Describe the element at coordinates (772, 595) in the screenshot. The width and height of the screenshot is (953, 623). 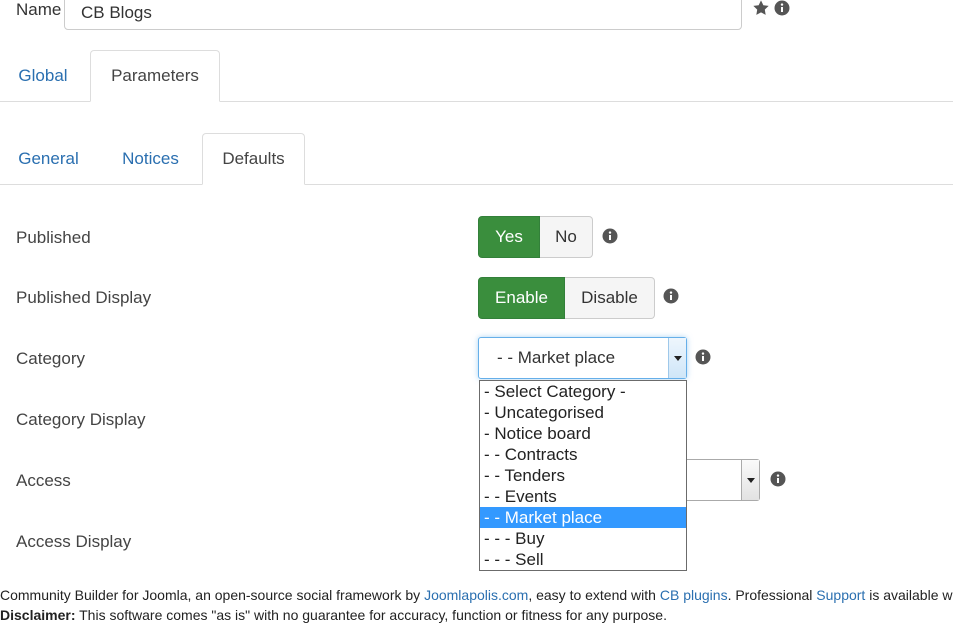
I see `footer-text: . Professional` at that location.